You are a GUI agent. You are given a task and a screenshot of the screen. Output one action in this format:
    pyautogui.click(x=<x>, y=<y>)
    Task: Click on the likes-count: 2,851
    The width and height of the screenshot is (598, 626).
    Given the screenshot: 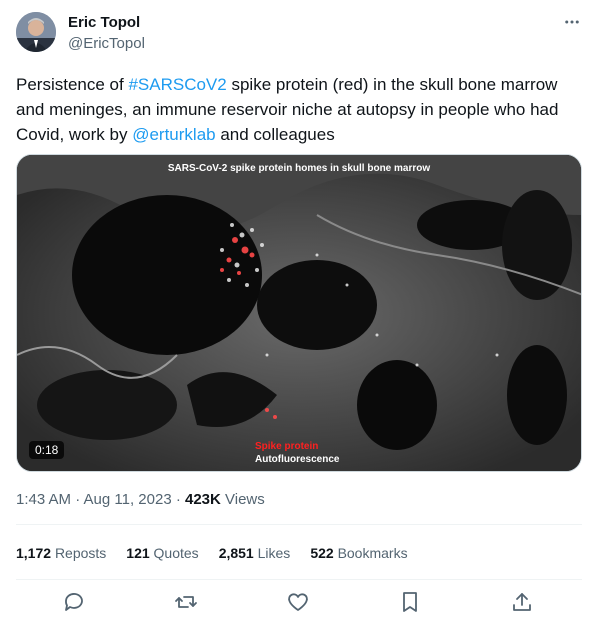 What is the action you would take?
    pyautogui.click(x=236, y=553)
    